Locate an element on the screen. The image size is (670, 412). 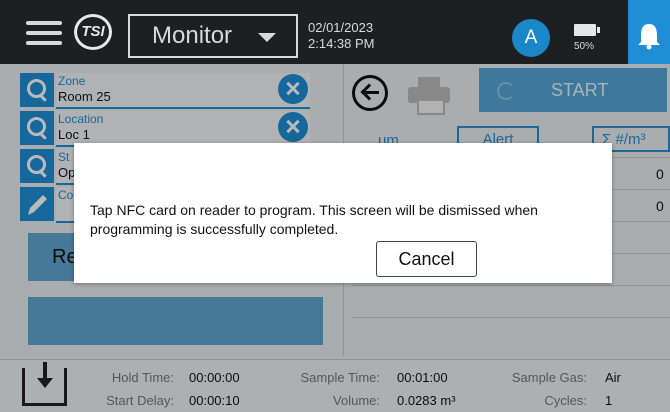
battery-icon is located at coordinates (587, 30).